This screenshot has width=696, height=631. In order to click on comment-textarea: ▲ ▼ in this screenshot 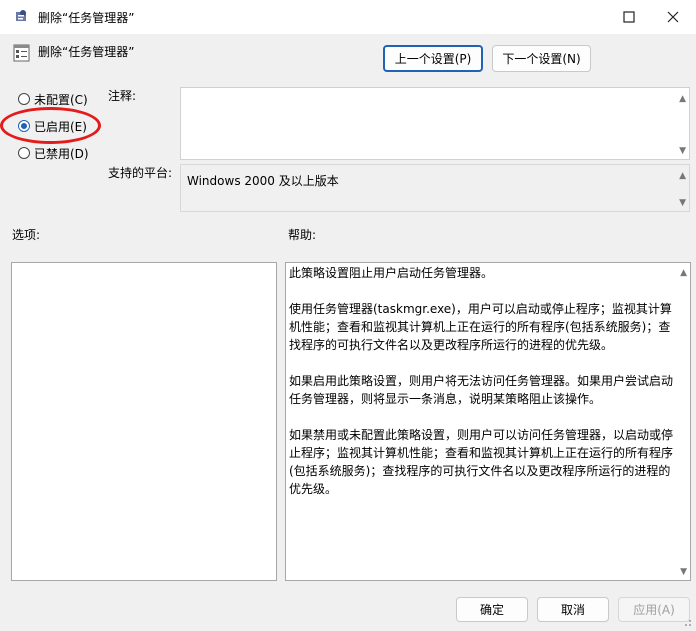, I will do `click(435, 123)`.